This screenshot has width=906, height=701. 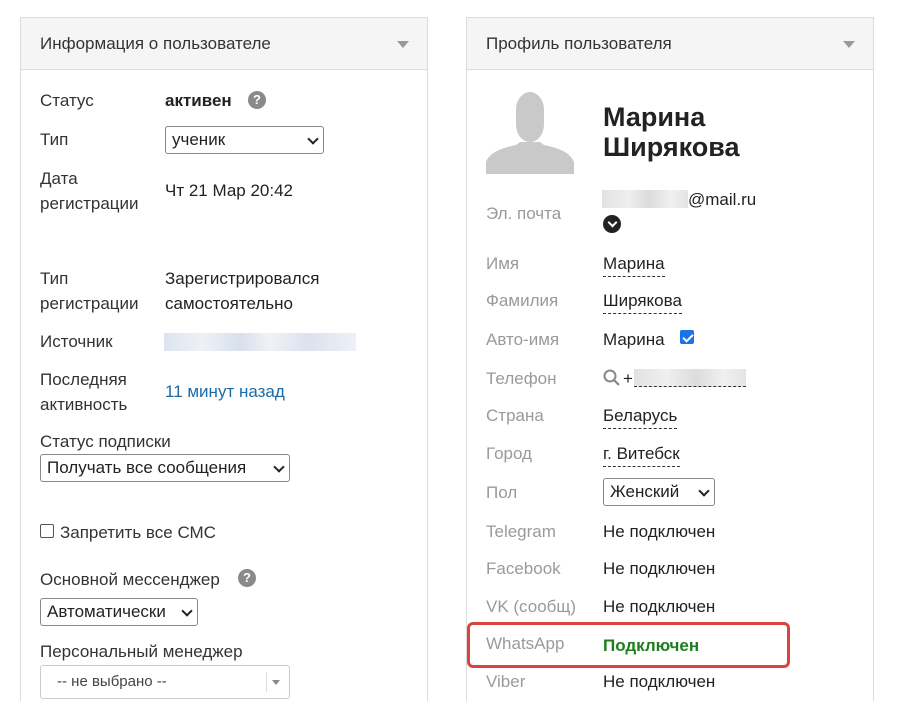 I want to click on manager-select: -- не выбрано --, so click(x=165, y=682).